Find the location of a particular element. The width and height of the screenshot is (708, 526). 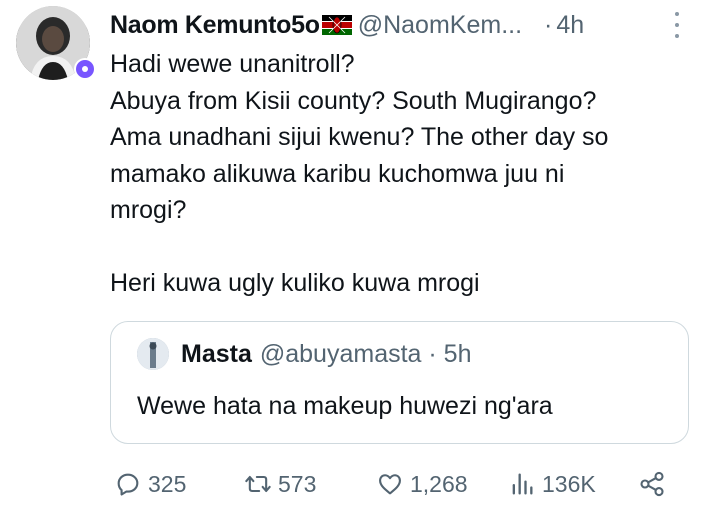

tweet-header: Naom Kemunto5o @NaomKem... · 4h is located at coordinates (397, 25).